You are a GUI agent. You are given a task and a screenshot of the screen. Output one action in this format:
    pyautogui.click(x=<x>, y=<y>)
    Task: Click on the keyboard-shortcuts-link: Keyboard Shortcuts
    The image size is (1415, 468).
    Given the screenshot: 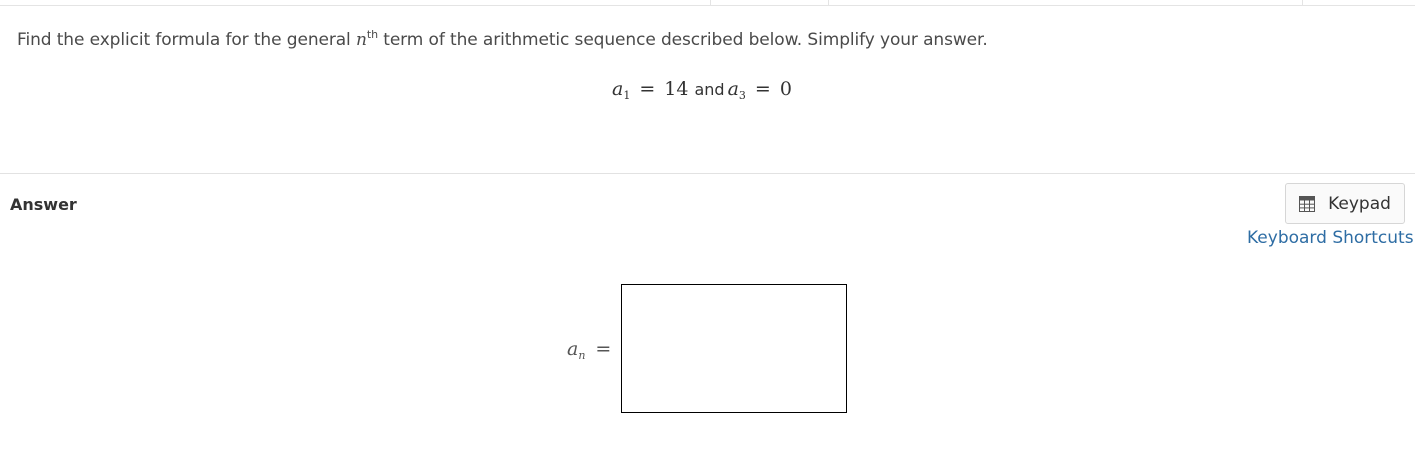 What is the action you would take?
    pyautogui.click(x=1330, y=238)
    